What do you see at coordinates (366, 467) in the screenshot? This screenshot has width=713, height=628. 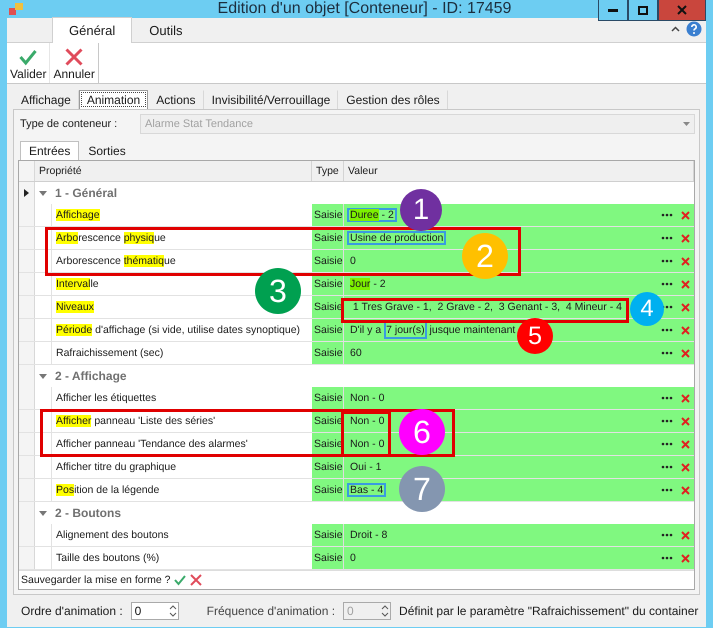 I see `value-cell: Oui - 1` at bounding box center [366, 467].